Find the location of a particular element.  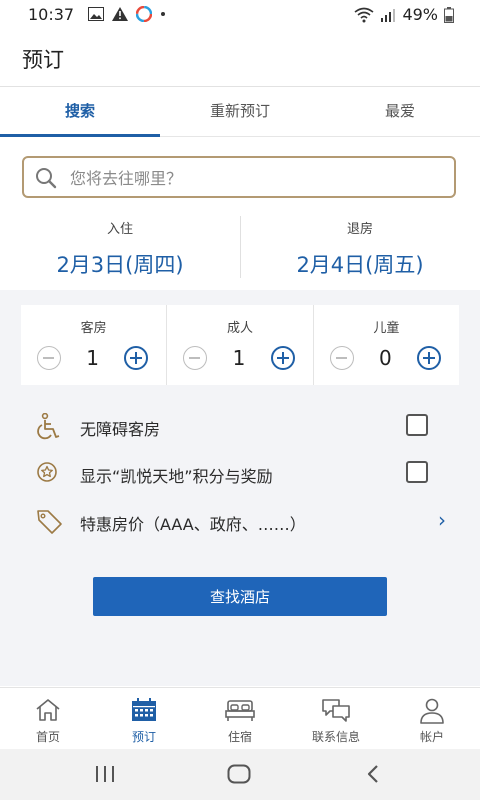

notification-icons is located at coordinates (127, 14).